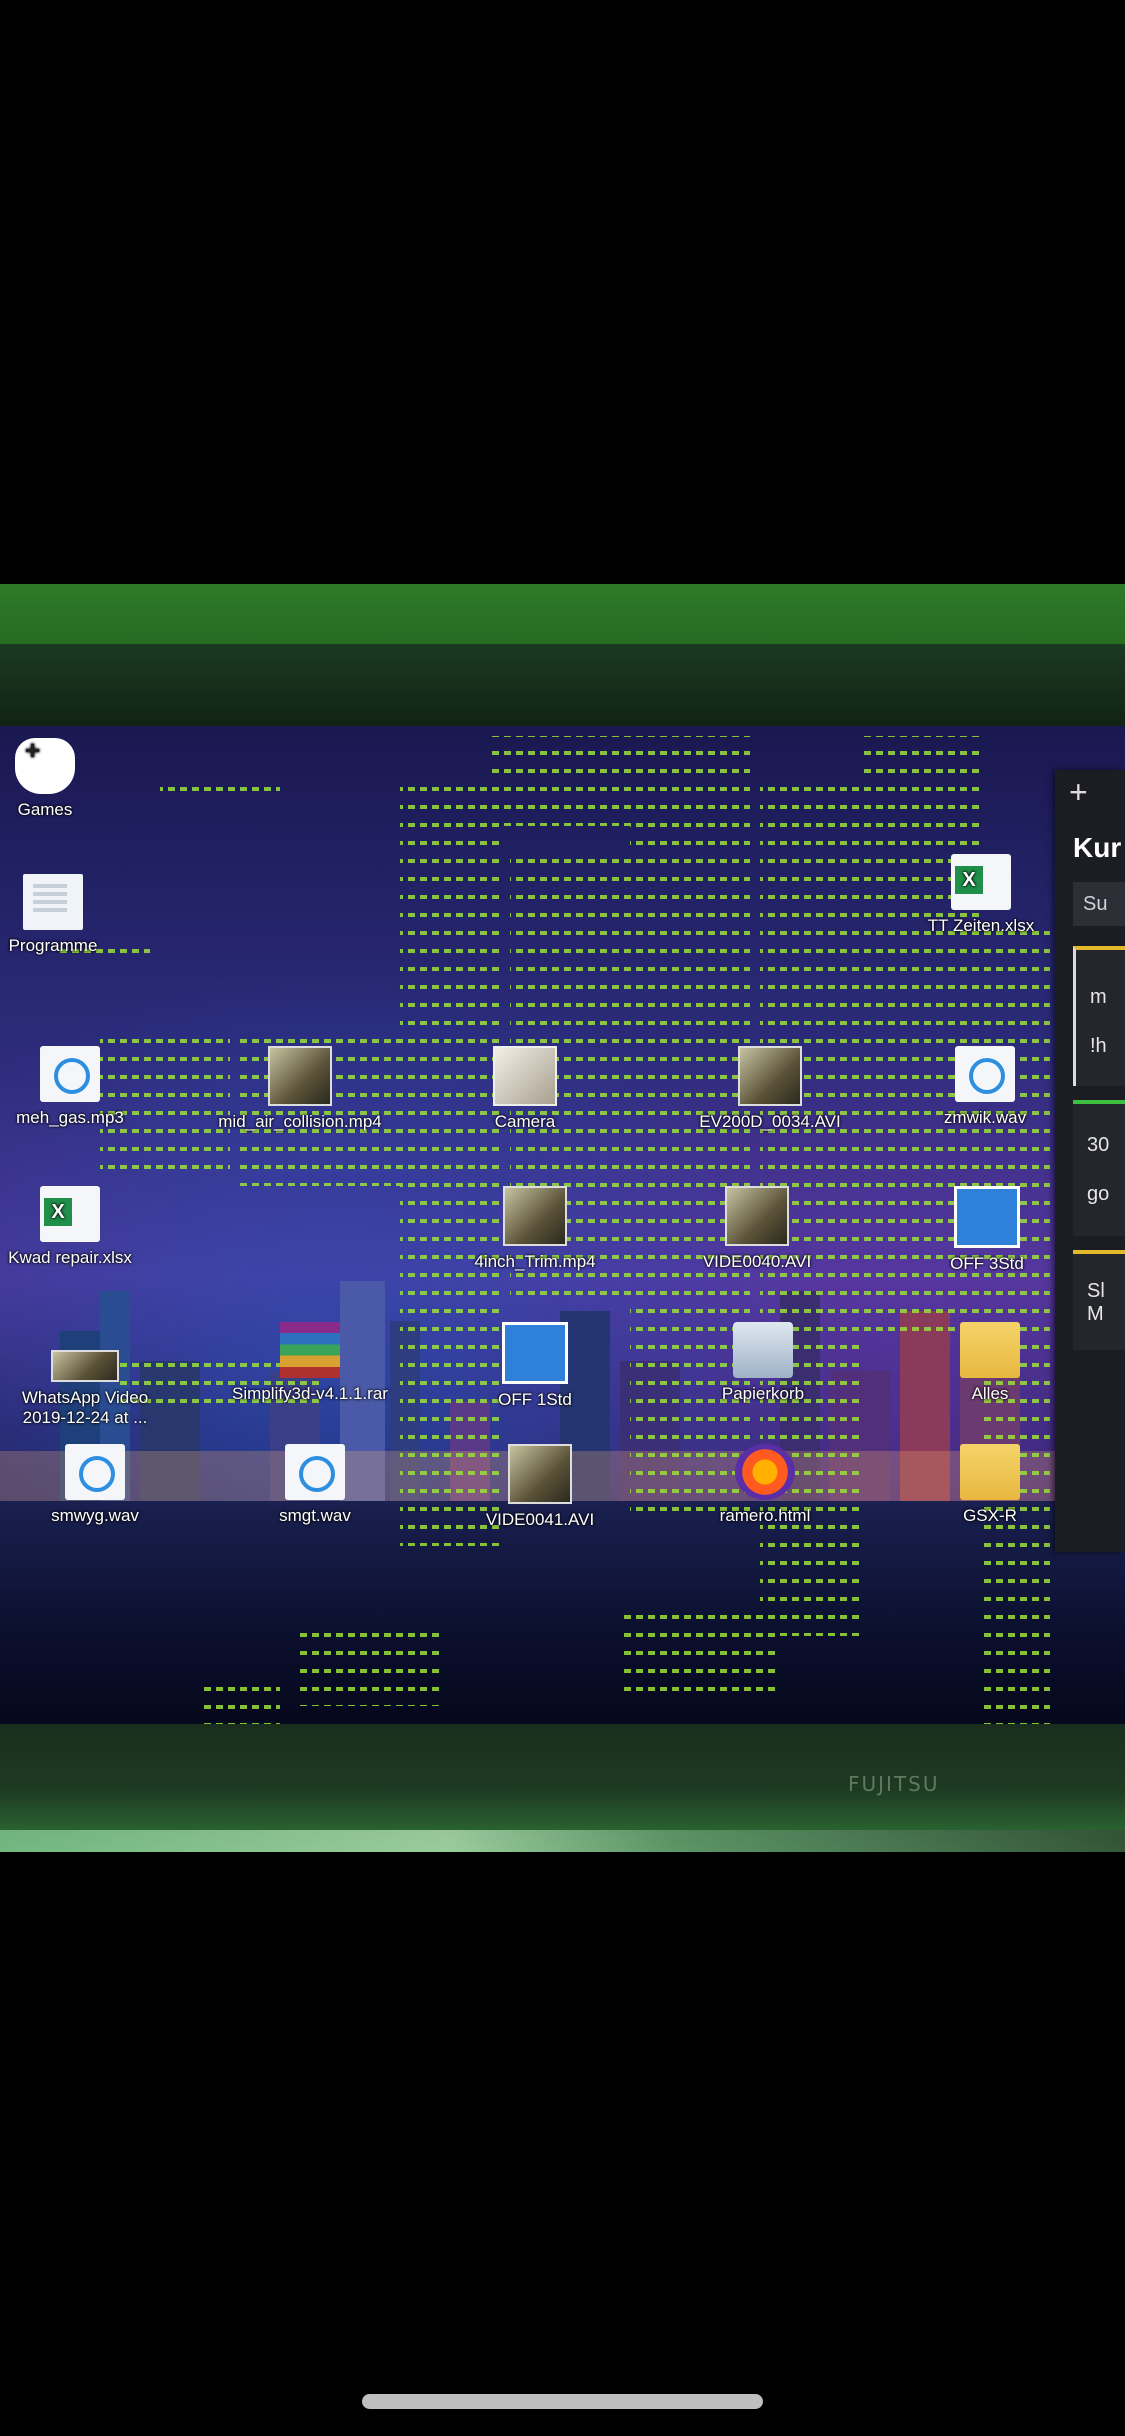 The height and width of the screenshot is (2436, 1125). I want to click on note-line: go, so click(1098, 1194).